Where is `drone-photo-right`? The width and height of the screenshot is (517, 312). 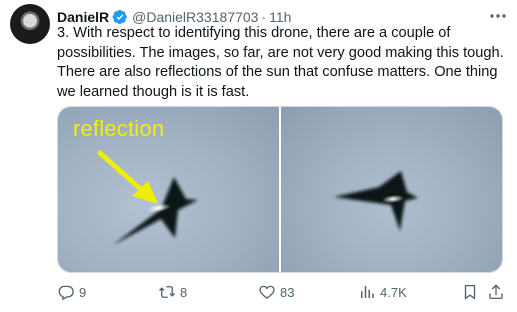
drone-photo-right is located at coordinates (375, 201).